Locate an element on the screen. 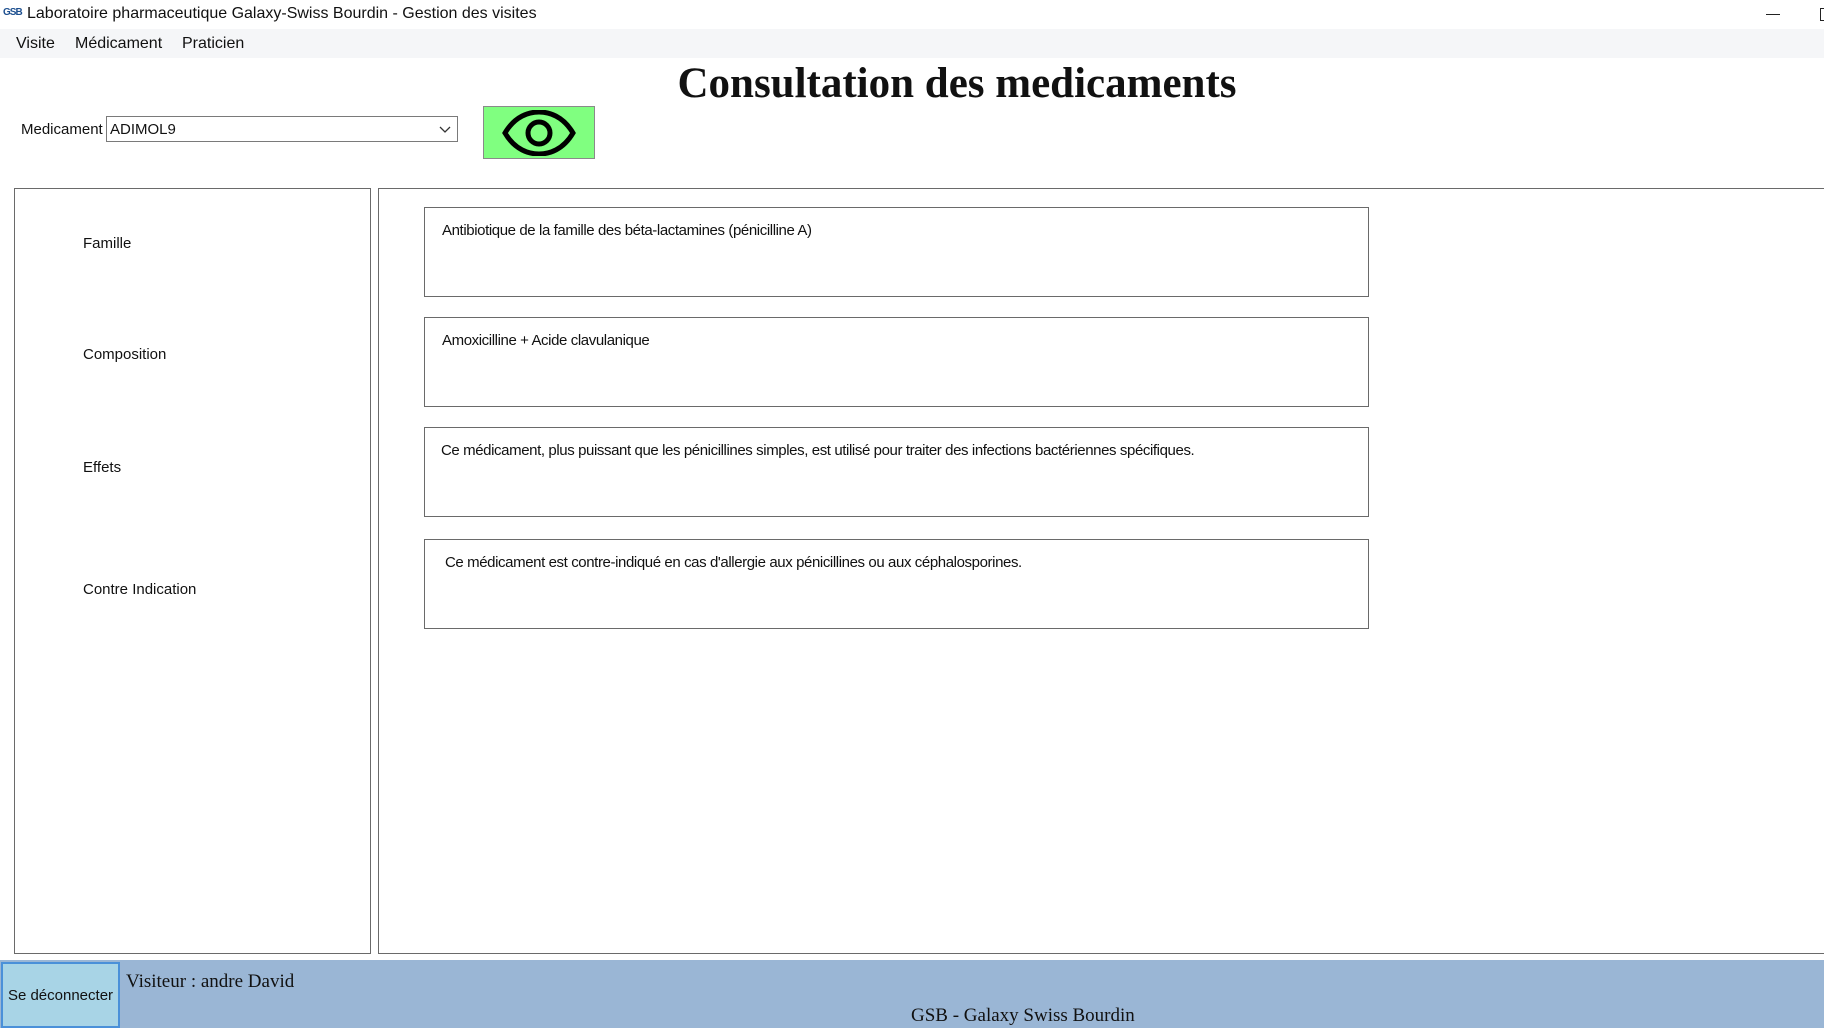  minimize-button is located at coordinates (1773, 14).